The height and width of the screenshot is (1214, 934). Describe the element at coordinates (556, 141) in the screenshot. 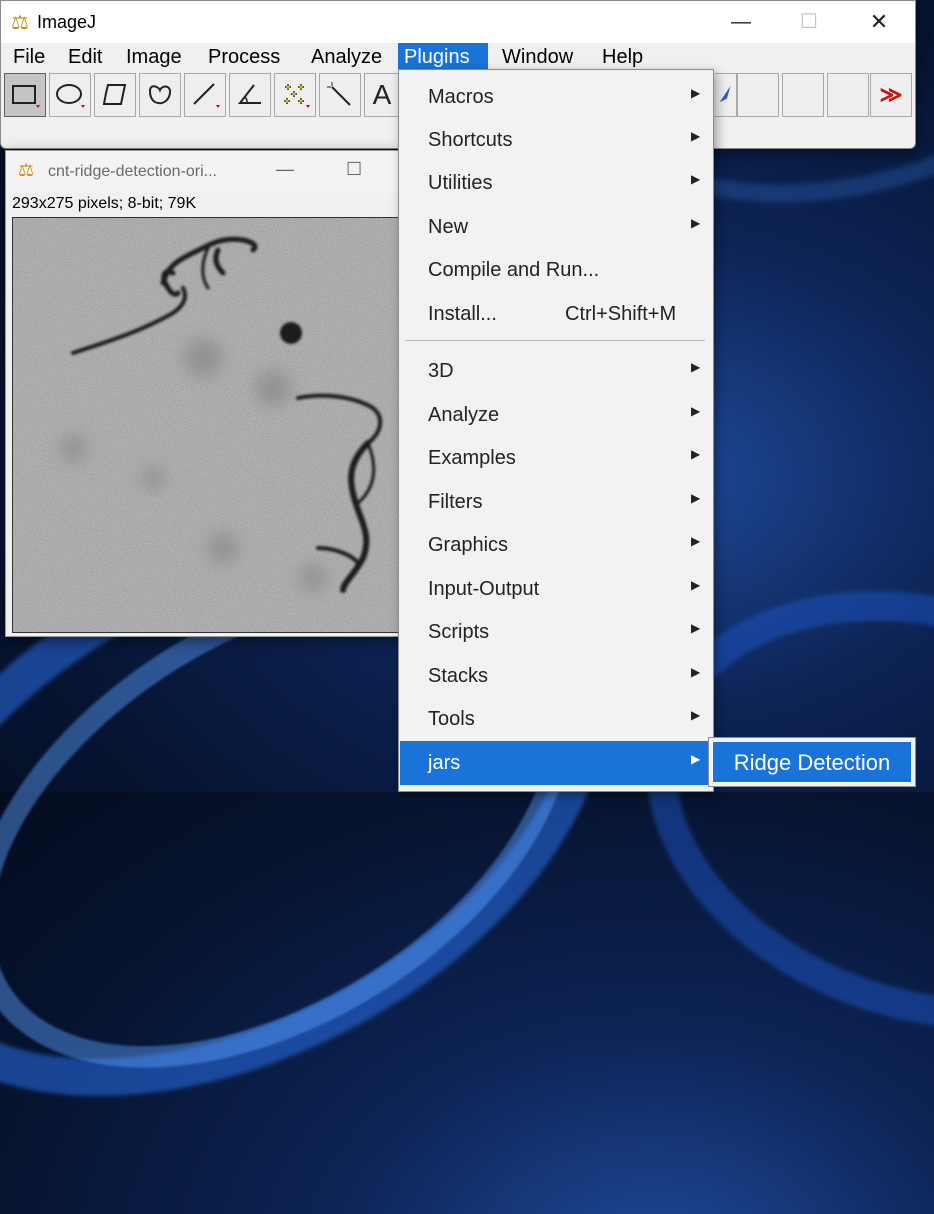

I see `menu-item-shortcuts: Shortcuts ▶` at that location.